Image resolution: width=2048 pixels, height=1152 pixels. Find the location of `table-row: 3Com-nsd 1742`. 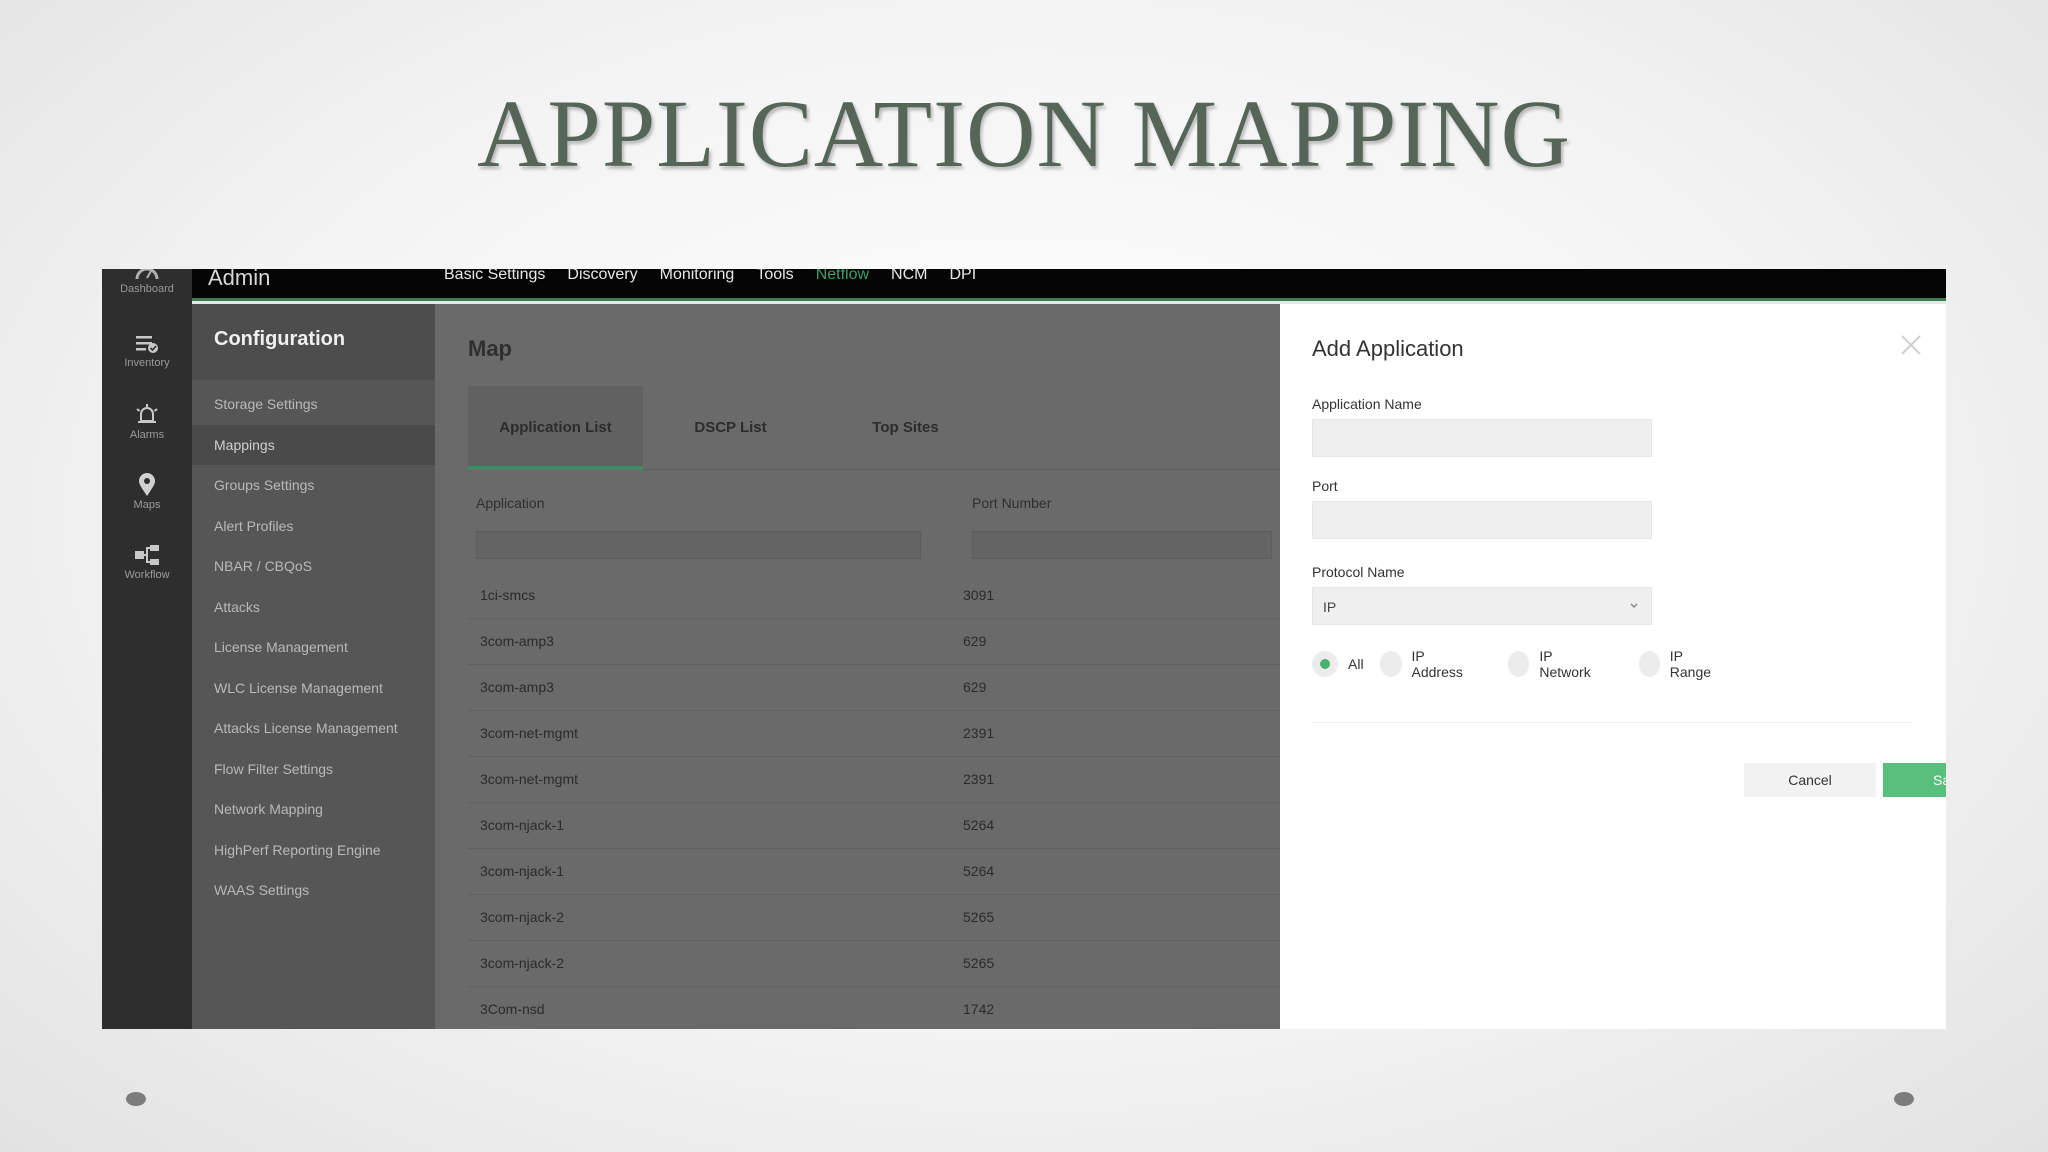

table-row: 3Com-nsd 1742 is located at coordinates (874, 1008).